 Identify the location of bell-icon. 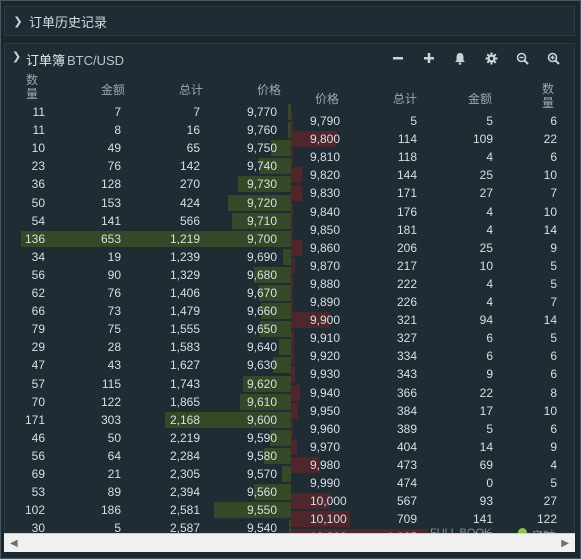
(460, 58).